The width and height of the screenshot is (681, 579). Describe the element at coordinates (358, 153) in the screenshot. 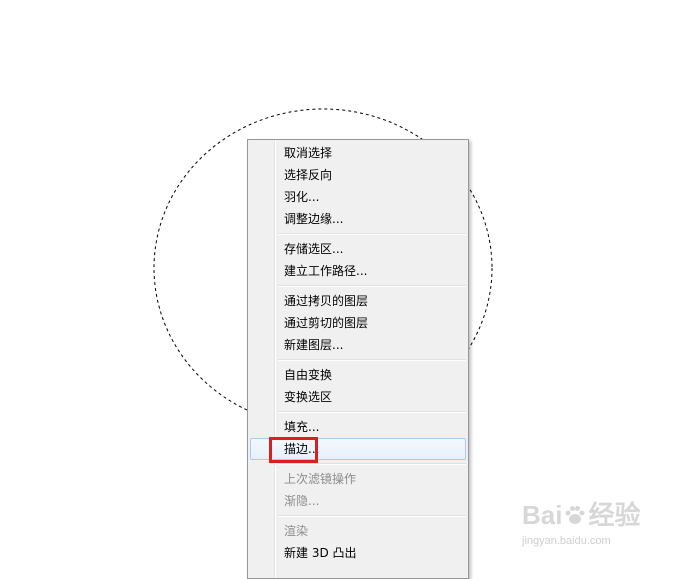

I see `menu-item: 取消选择` at that location.